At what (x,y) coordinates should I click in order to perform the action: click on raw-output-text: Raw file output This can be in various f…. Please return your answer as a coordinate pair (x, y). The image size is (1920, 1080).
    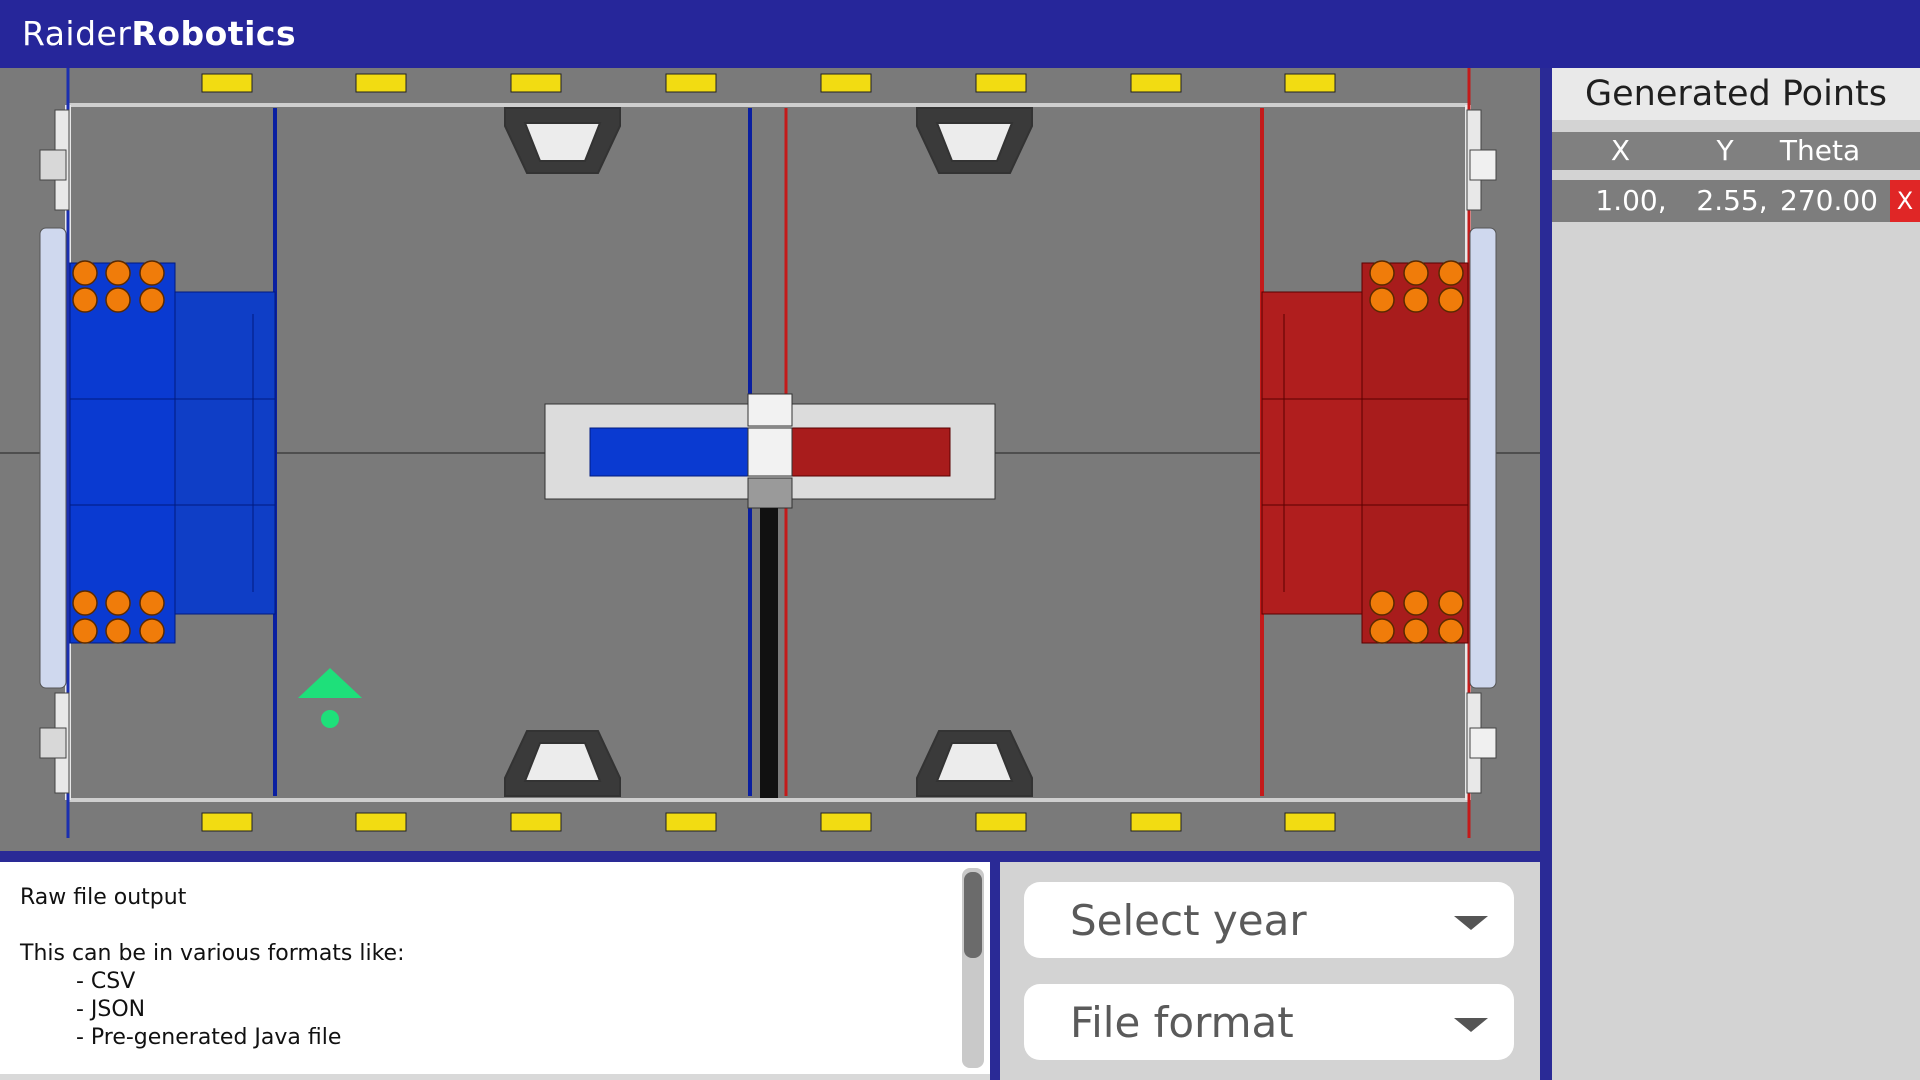
    Looking at the image, I should click on (212, 967).